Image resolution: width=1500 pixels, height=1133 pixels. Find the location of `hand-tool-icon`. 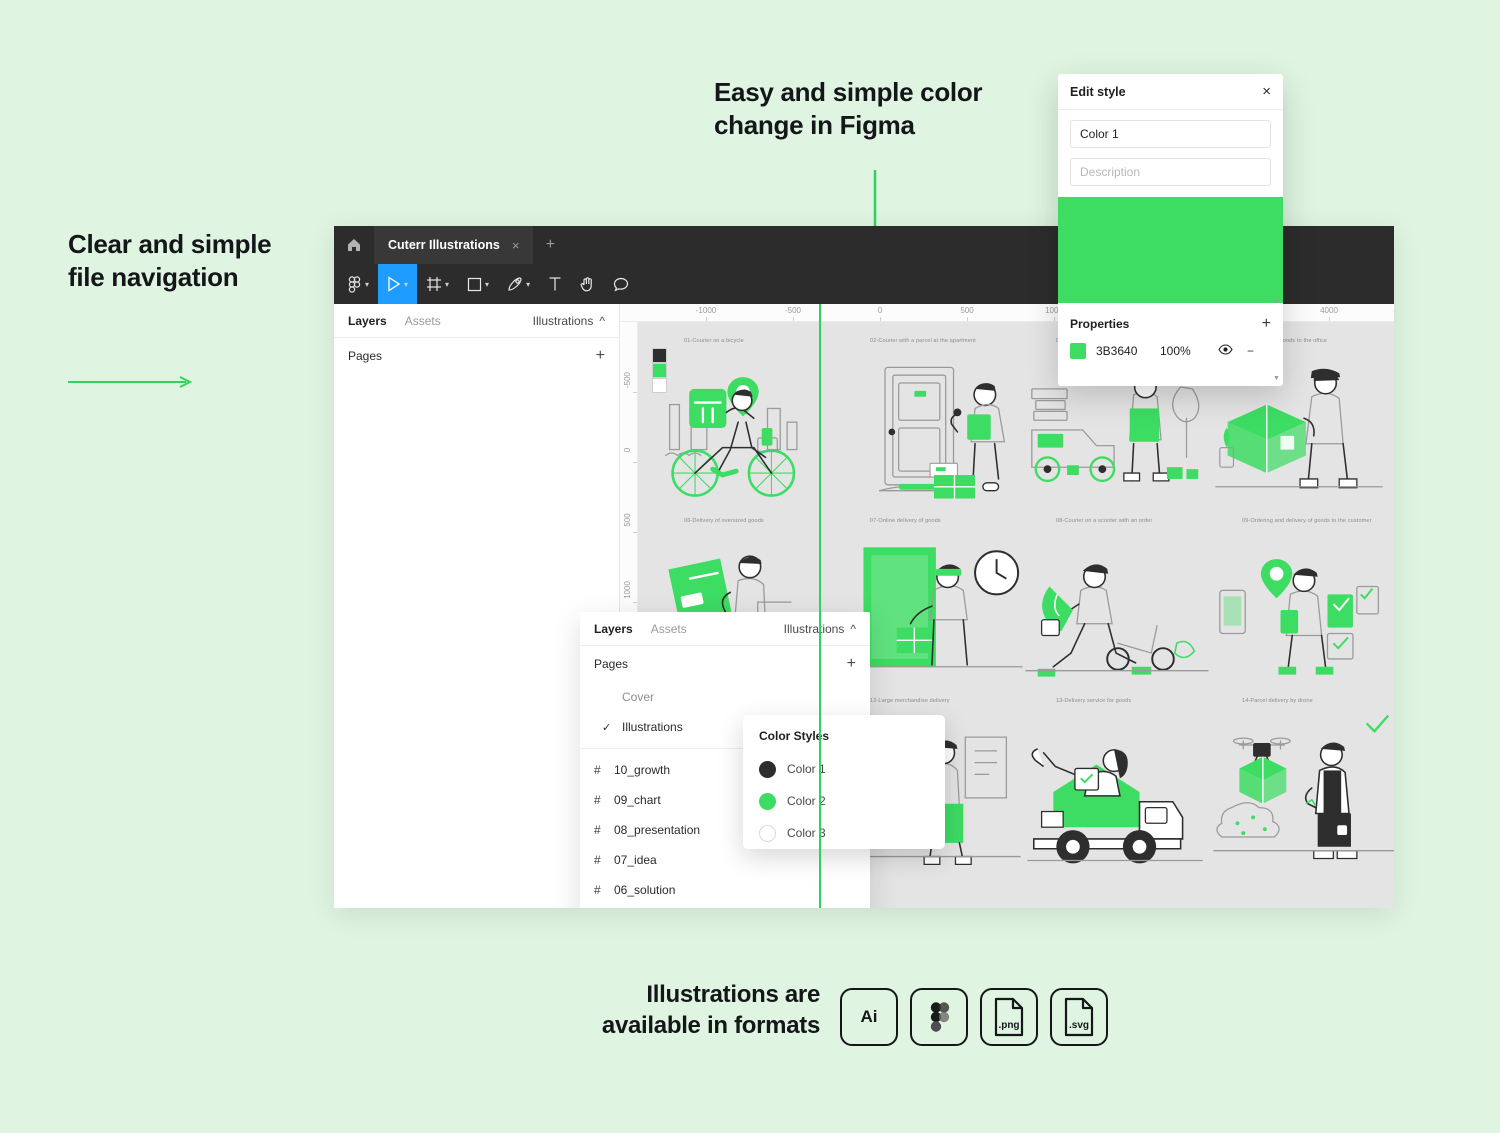

hand-tool-icon is located at coordinates (587, 284).